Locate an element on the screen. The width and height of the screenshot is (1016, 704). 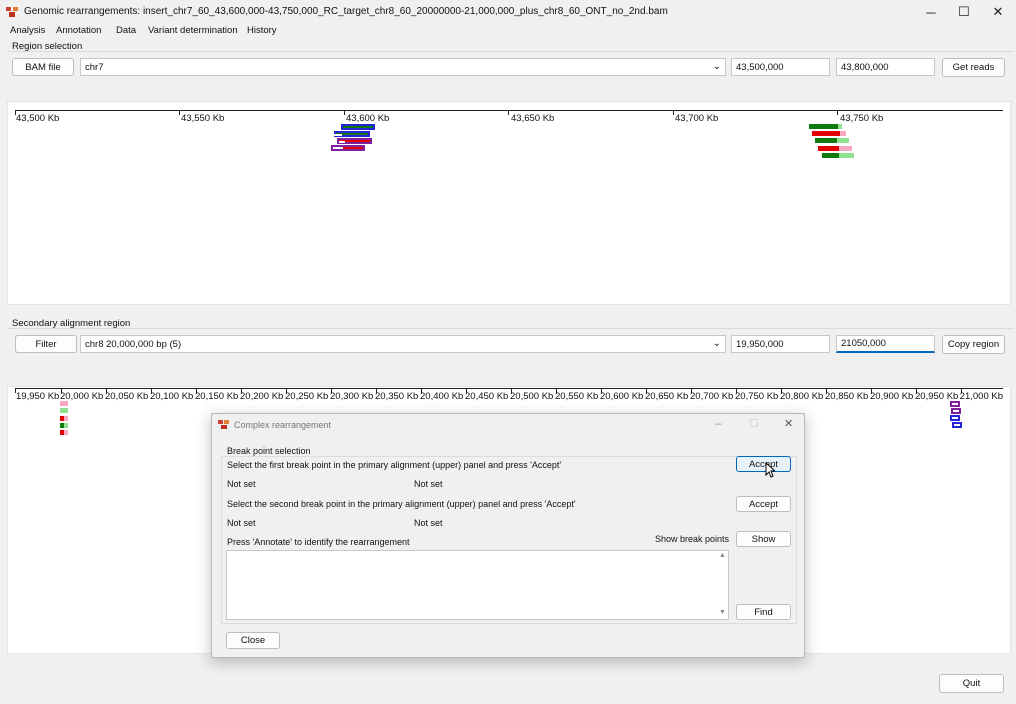
dialog-minimize-button: – is located at coordinates (718, 423).